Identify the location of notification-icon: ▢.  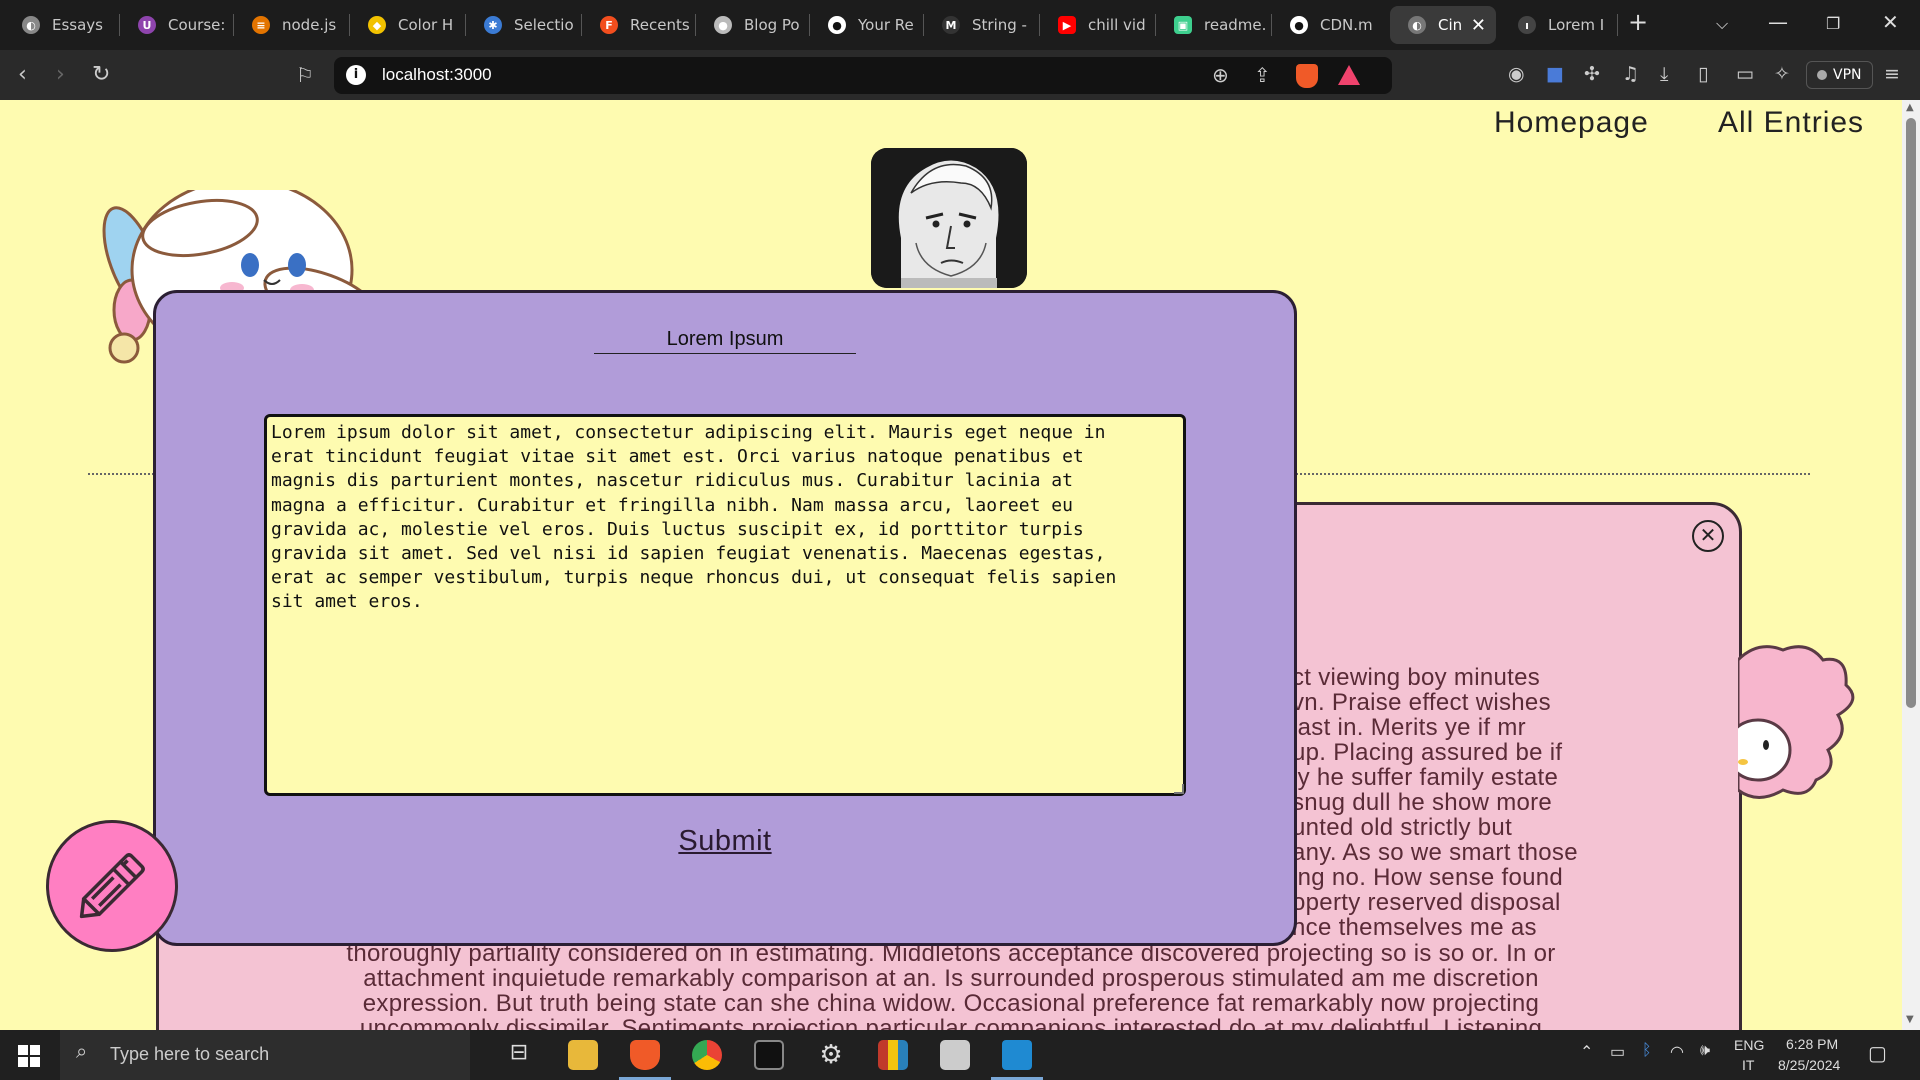
(1877, 1053).